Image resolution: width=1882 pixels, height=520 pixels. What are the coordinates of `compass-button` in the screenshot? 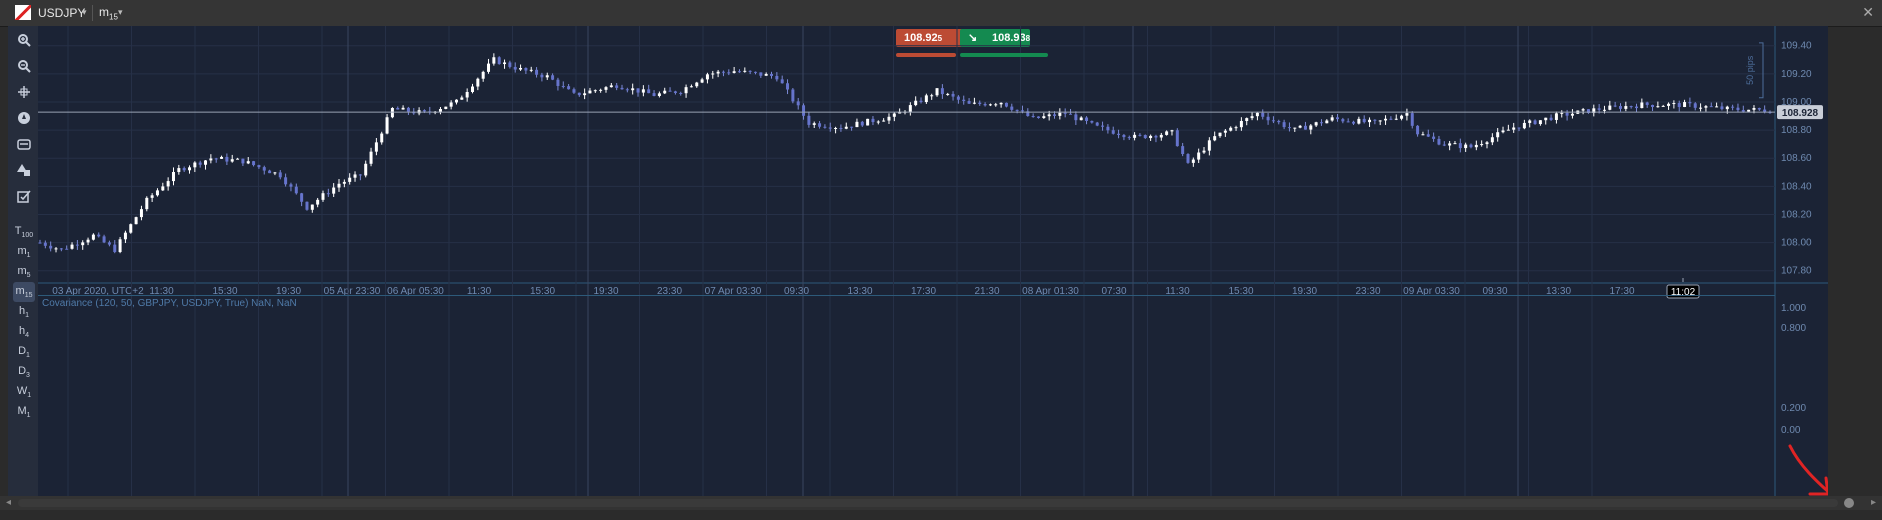 It's located at (24, 118).